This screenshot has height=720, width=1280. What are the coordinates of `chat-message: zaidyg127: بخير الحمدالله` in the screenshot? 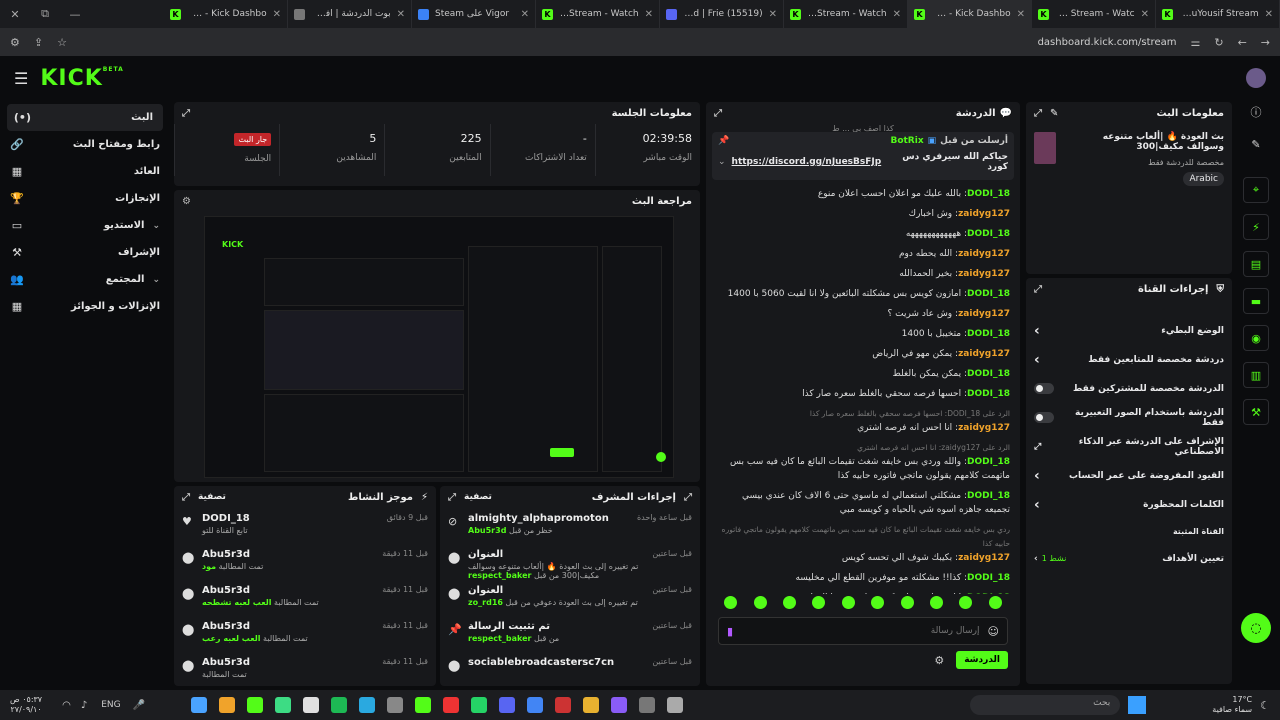 It's located at (863, 274).